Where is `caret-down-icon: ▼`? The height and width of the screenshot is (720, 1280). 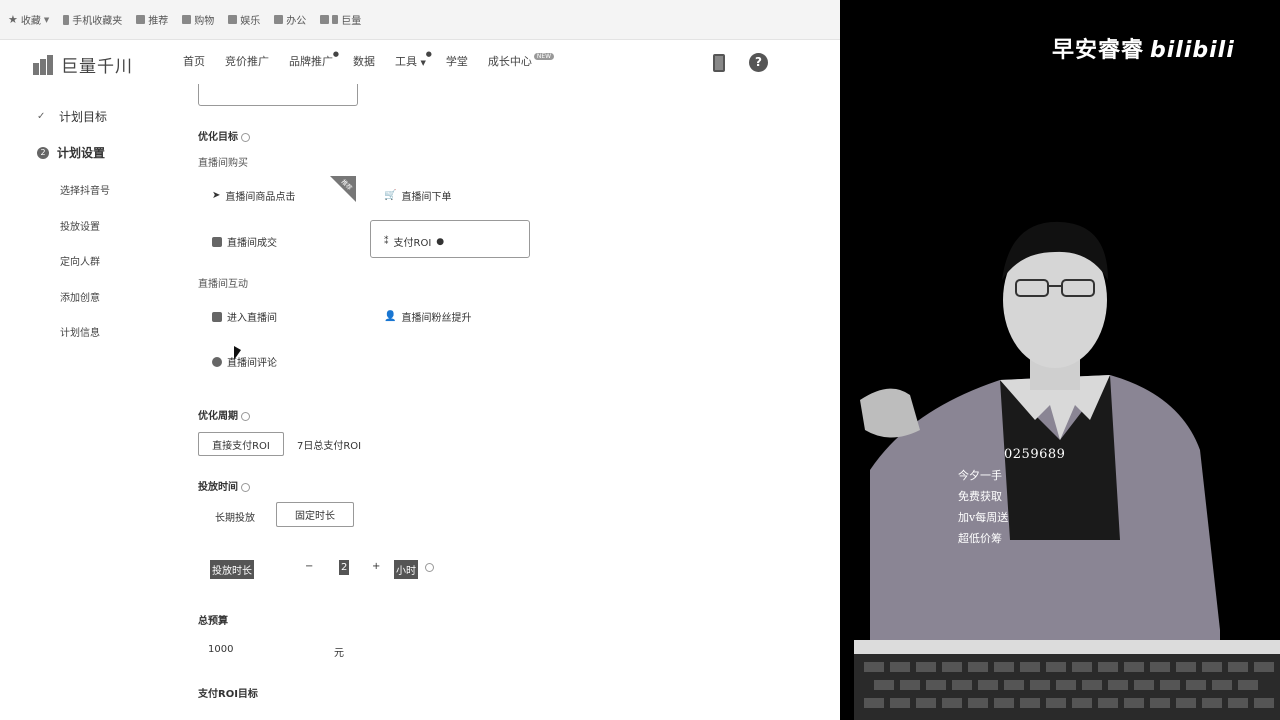
caret-down-icon: ▼ is located at coordinates (46, 19).